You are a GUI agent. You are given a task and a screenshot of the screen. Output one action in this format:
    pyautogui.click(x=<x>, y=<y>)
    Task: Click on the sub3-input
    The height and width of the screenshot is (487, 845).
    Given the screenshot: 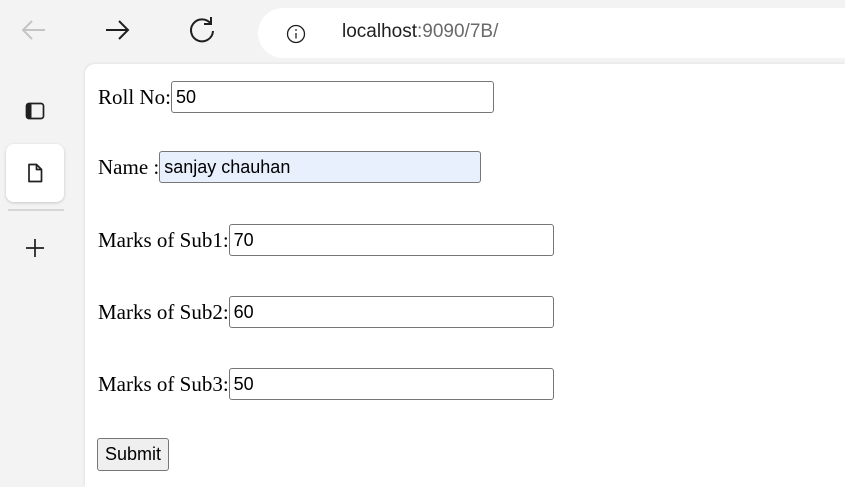 What is the action you would take?
    pyautogui.click(x=391, y=384)
    